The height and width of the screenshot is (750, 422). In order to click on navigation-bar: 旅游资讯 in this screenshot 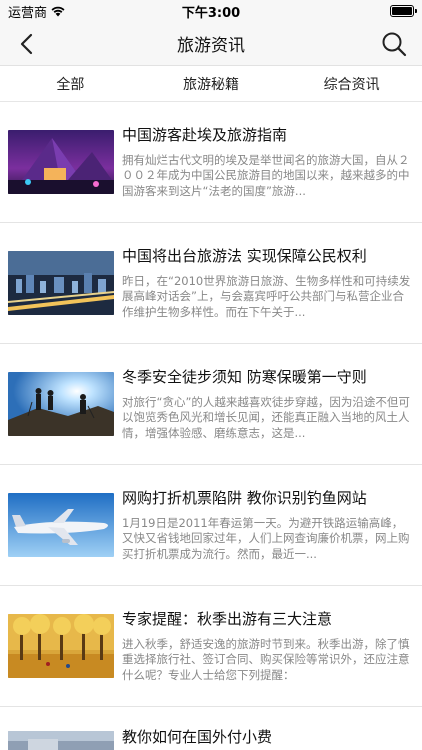, I will do `click(211, 44)`.